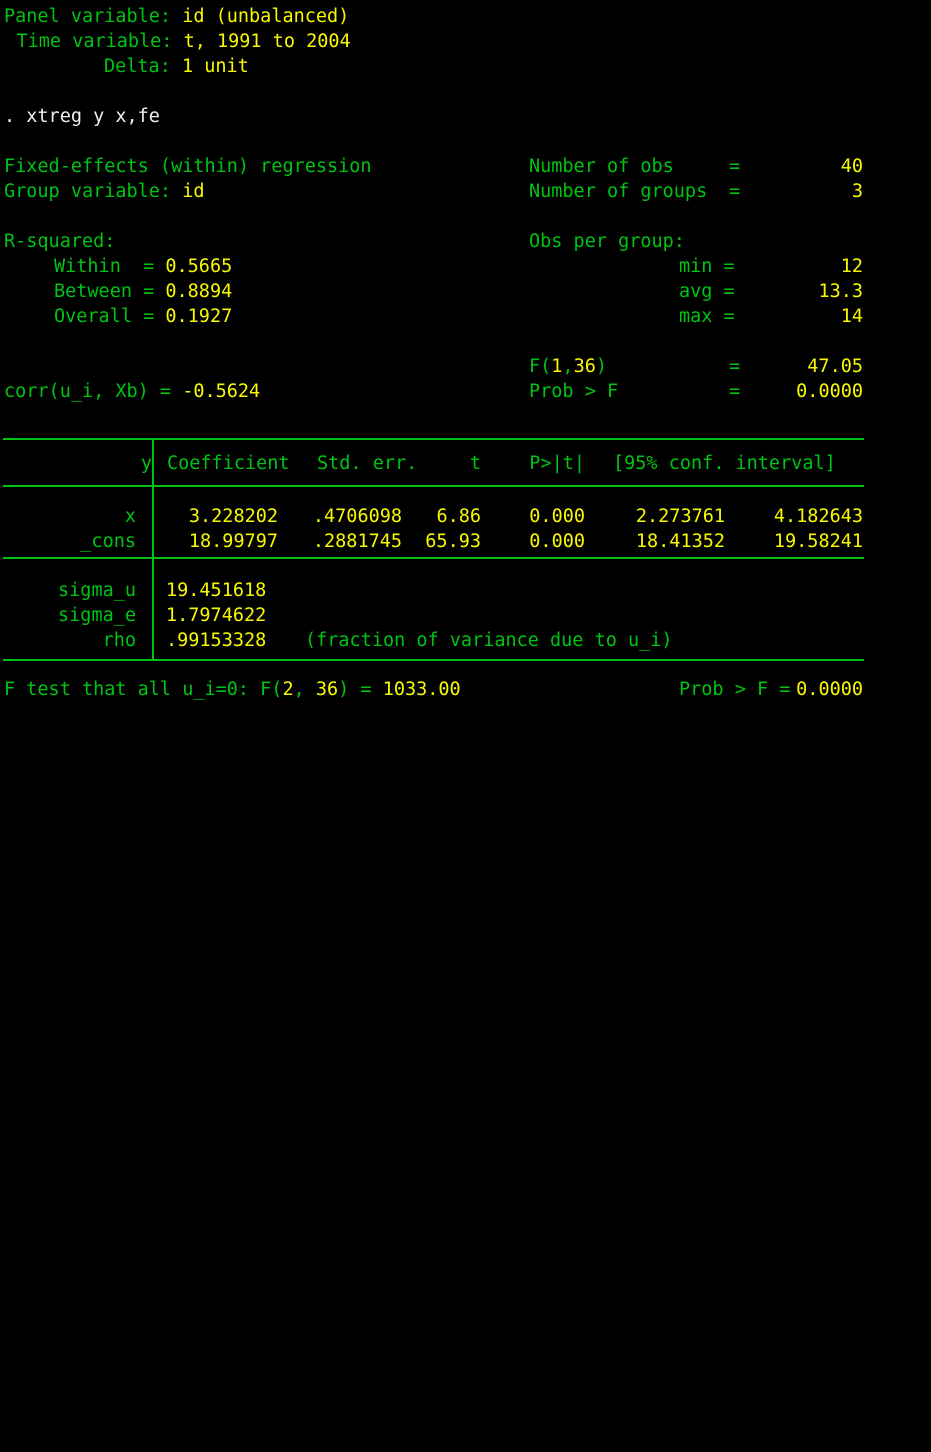 This screenshot has width=931, height=1452. What do you see at coordinates (367, 463) in the screenshot?
I see `table-col-std-err: Std. err.` at bounding box center [367, 463].